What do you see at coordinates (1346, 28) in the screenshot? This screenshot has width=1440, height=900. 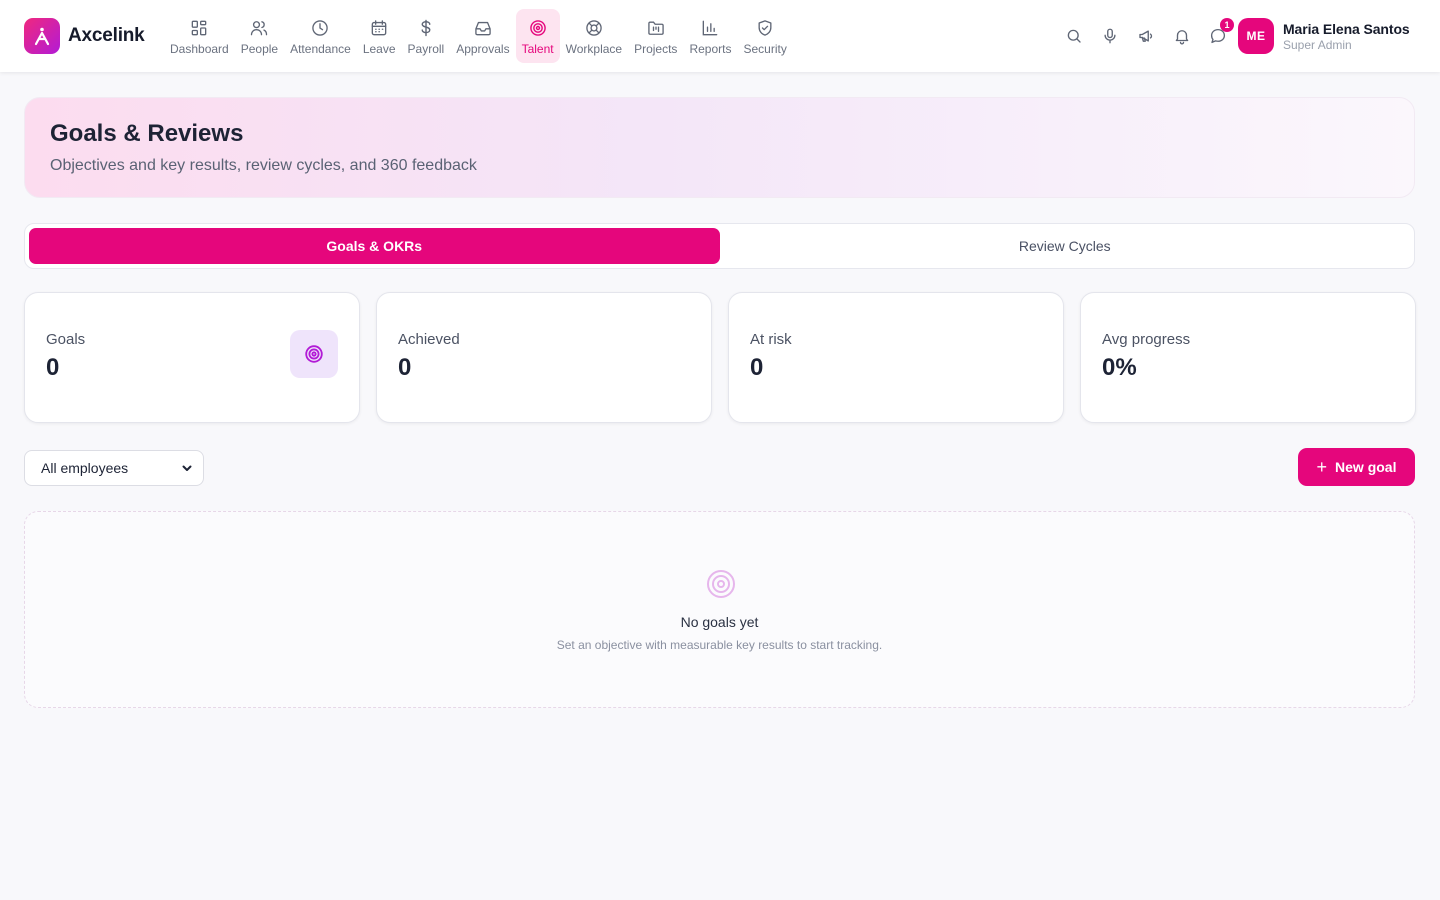 I see `user-name: Maria Elena Santos` at bounding box center [1346, 28].